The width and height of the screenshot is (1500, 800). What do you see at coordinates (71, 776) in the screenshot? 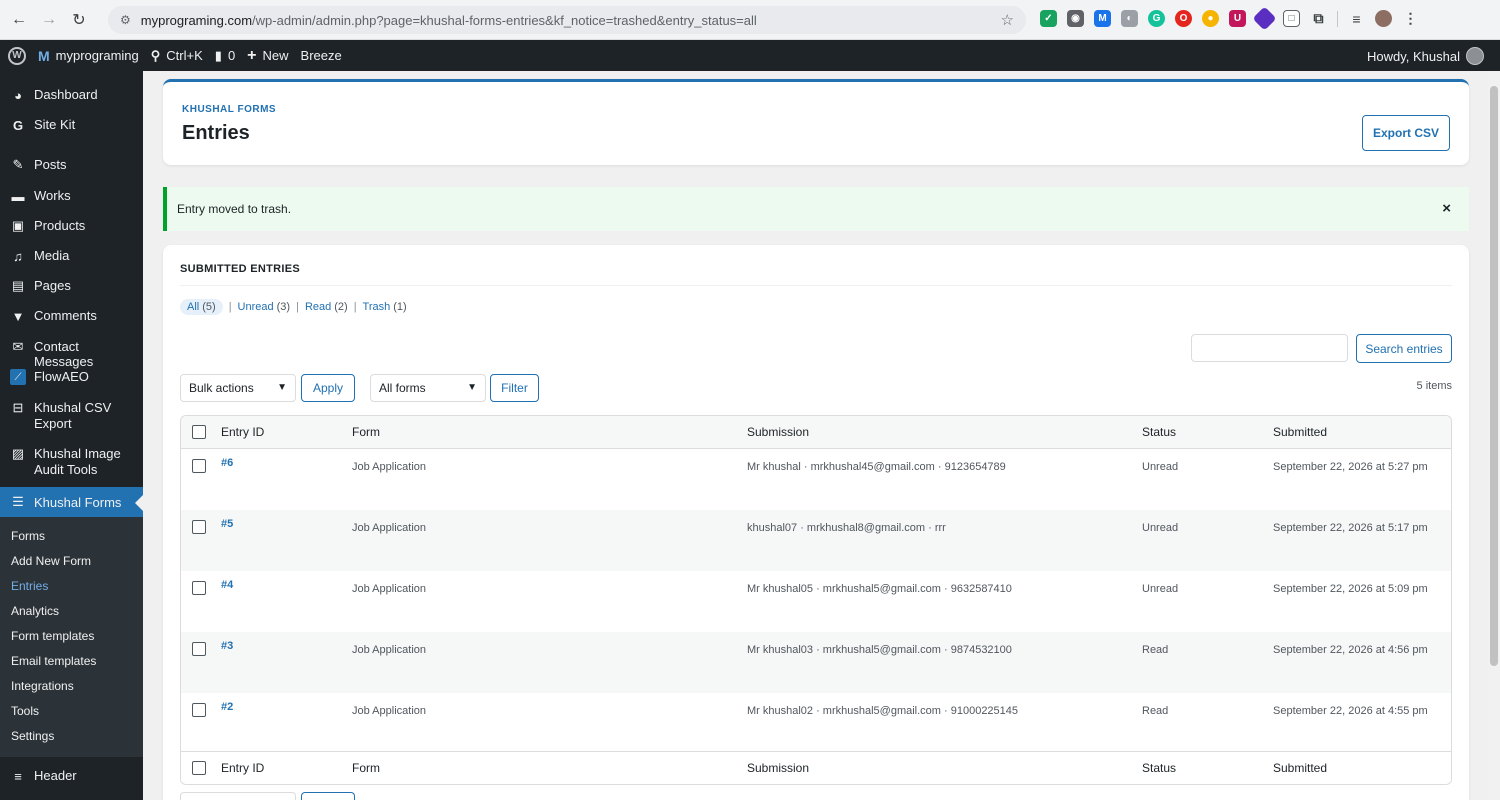
I see `sidebar-item-header: ≡ Header` at bounding box center [71, 776].